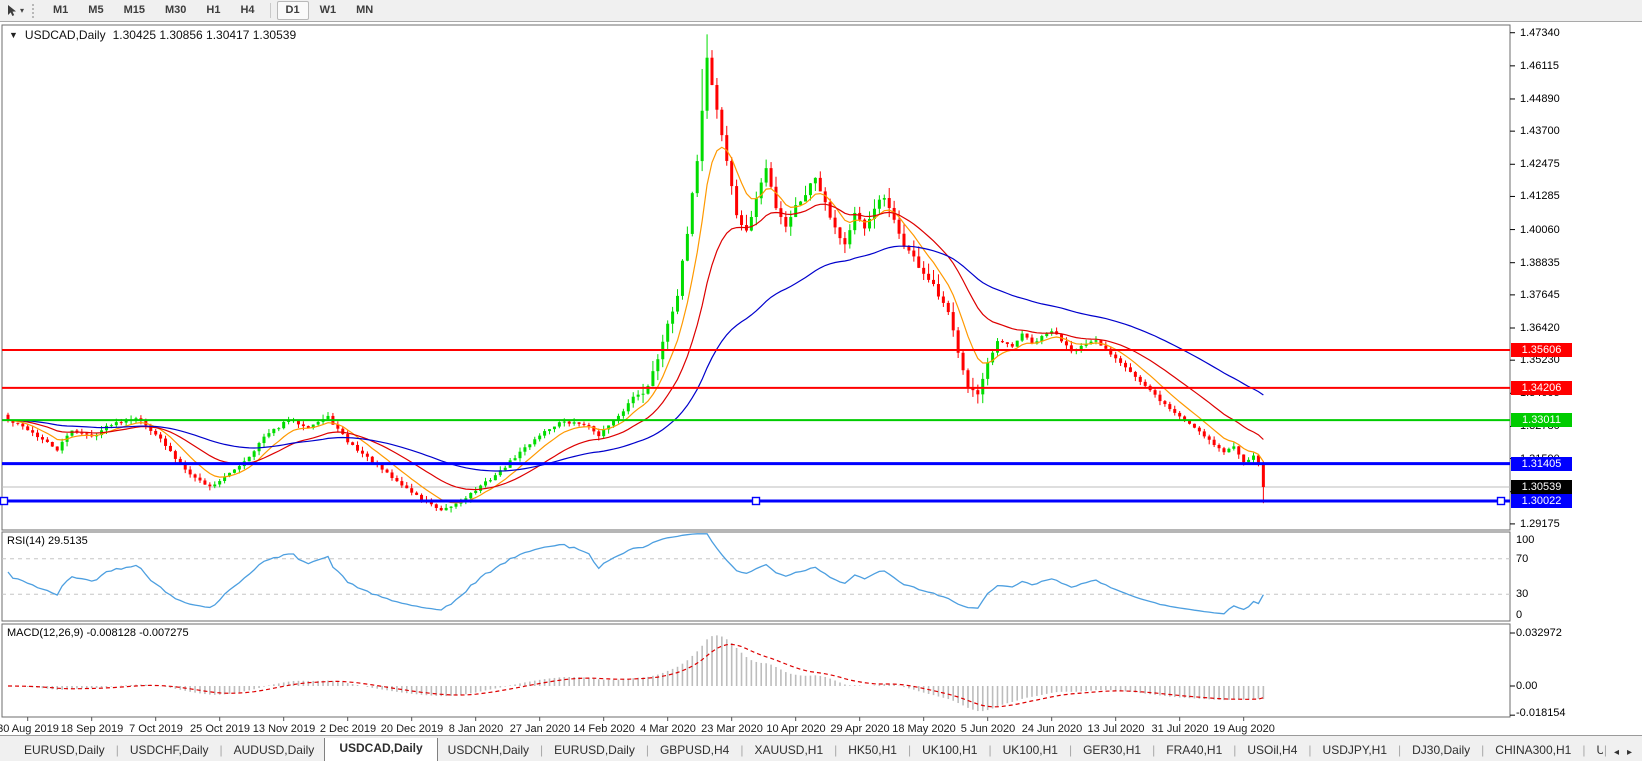 The height and width of the screenshot is (761, 1642). I want to click on price-level-badge: 1.33011, so click(1541, 420).